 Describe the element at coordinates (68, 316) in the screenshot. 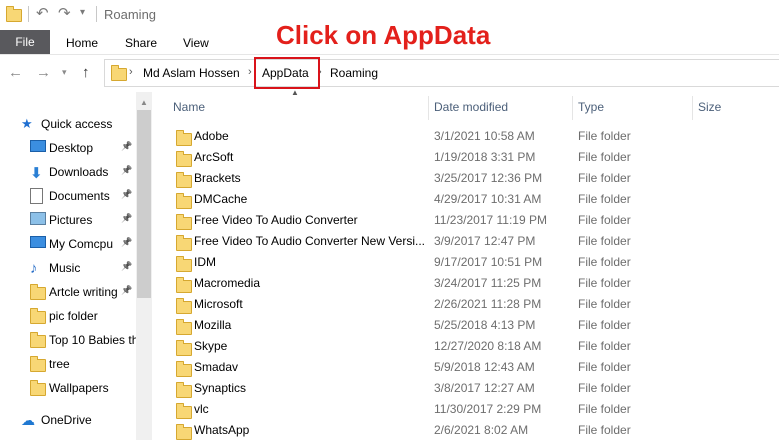

I see `sidebar-item: pic folder` at that location.